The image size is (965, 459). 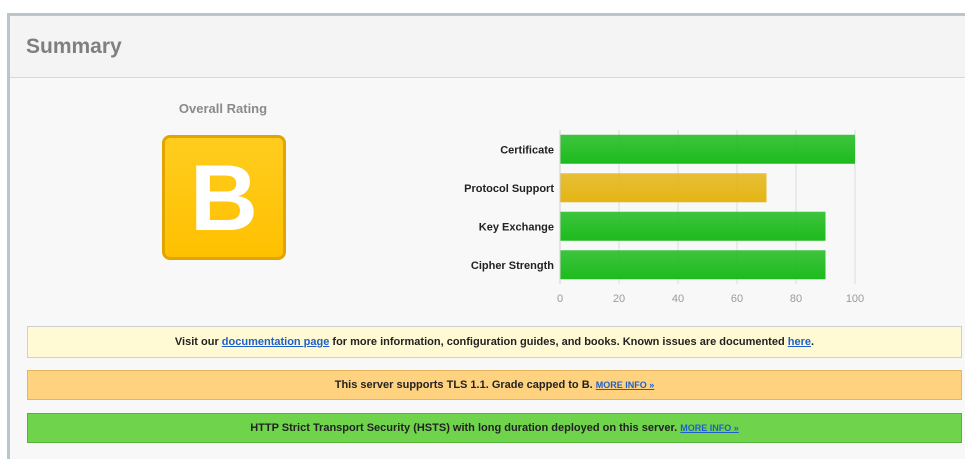 What do you see at coordinates (527, 150) in the screenshot?
I see `chart-category-label: Certificate` at bounding box center [527, 150].